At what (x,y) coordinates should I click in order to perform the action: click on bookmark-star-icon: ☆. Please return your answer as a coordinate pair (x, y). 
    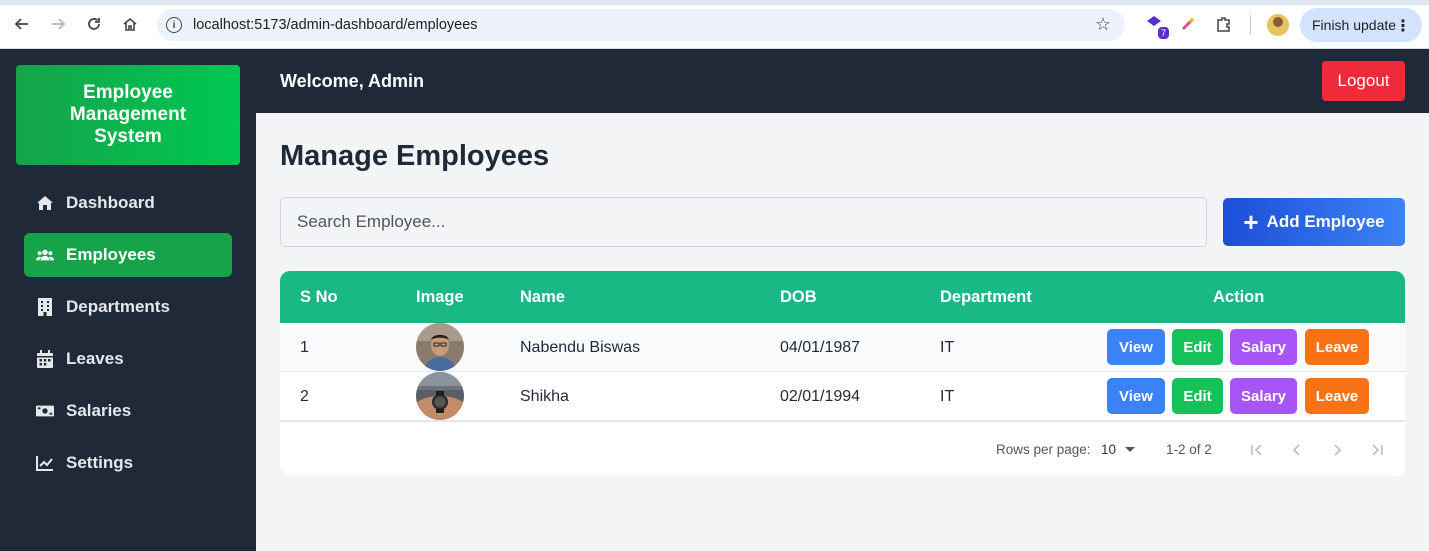
    Looking at the image, I should click on (1103, 24).